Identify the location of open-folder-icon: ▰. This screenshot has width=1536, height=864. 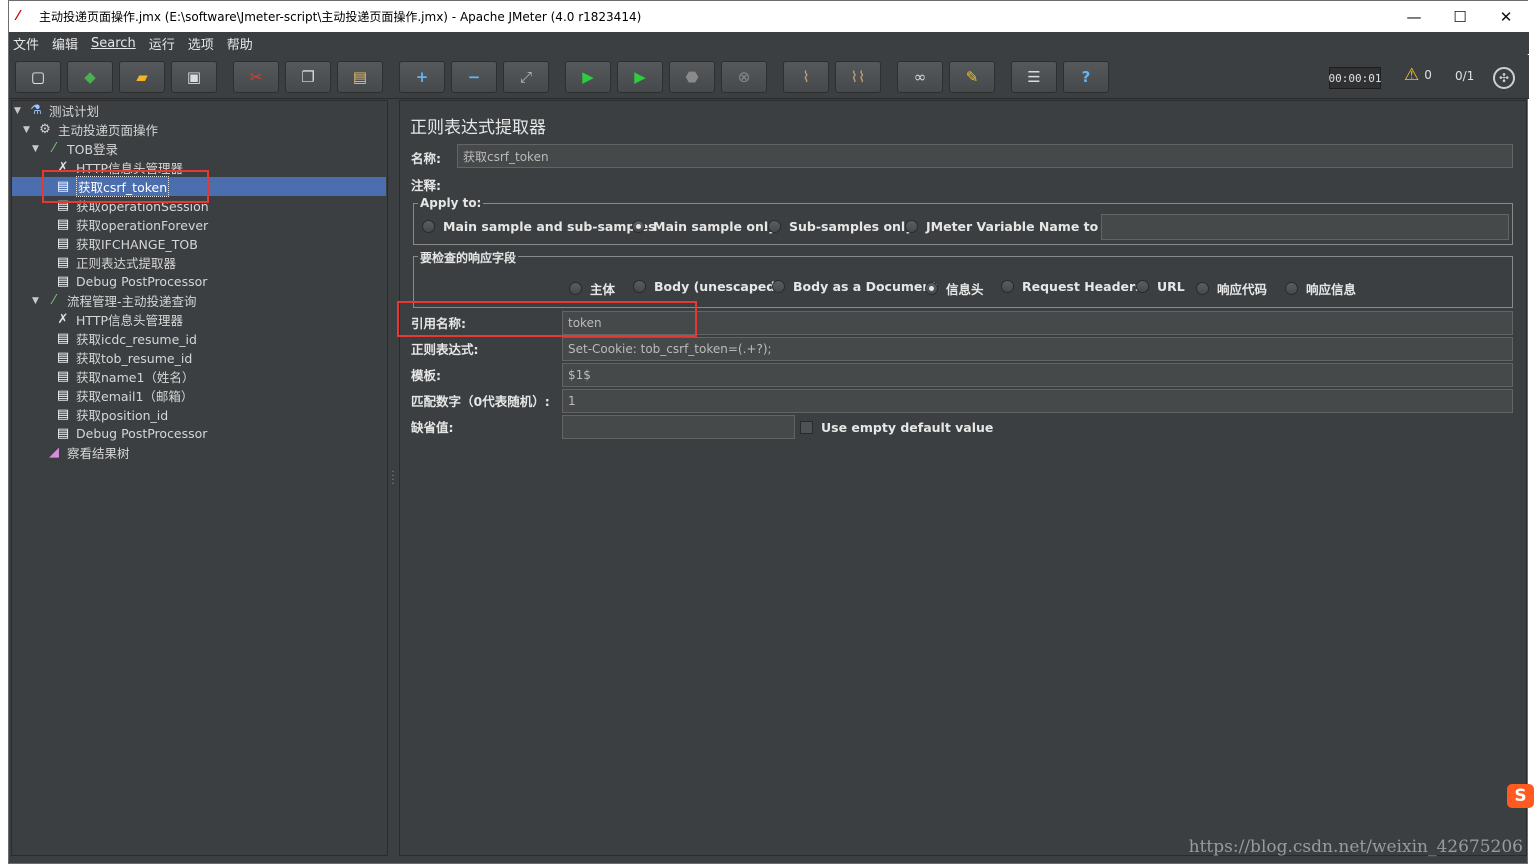
(142, 76).